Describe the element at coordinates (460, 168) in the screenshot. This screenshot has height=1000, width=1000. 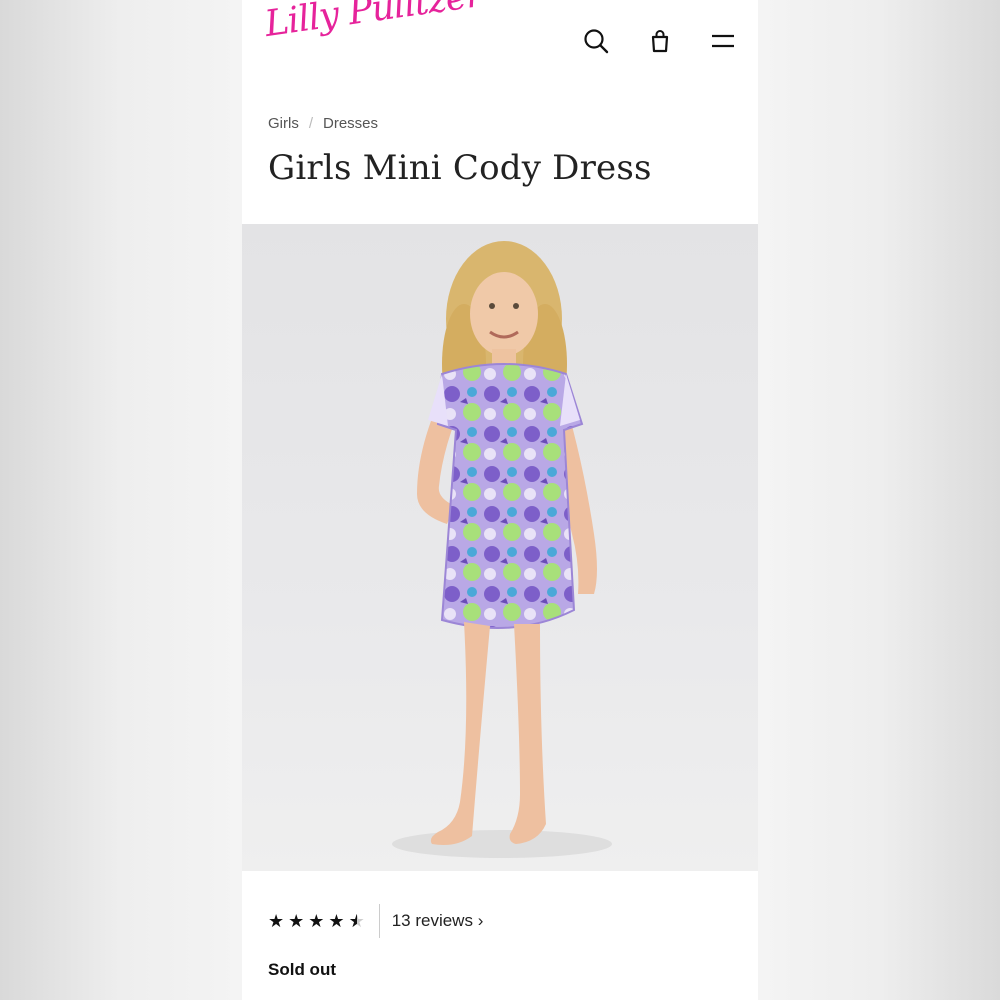
I see `product-title: Girls Mini Cody Dress` at that location.